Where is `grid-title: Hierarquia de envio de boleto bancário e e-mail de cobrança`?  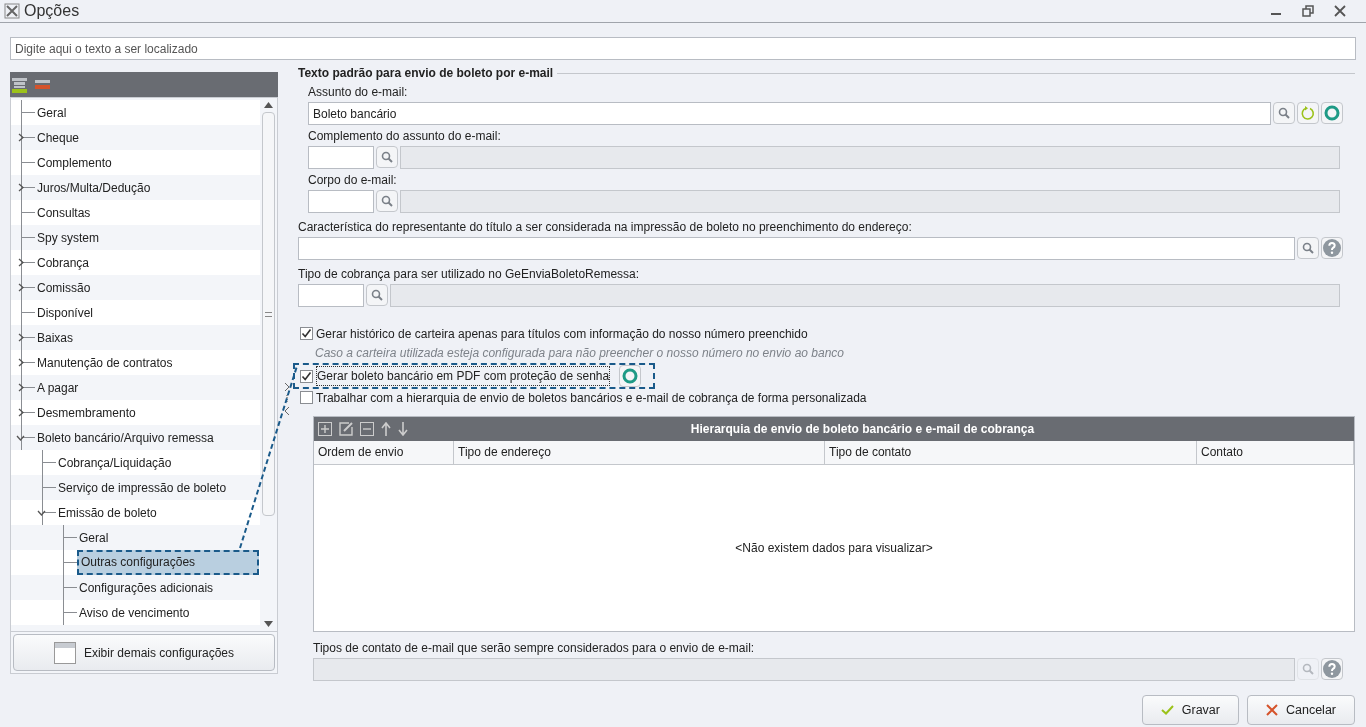 grid-title: Hierarquia de envio de boleto bancário e e-mail de cobrança is located at coordinates (862, 429).